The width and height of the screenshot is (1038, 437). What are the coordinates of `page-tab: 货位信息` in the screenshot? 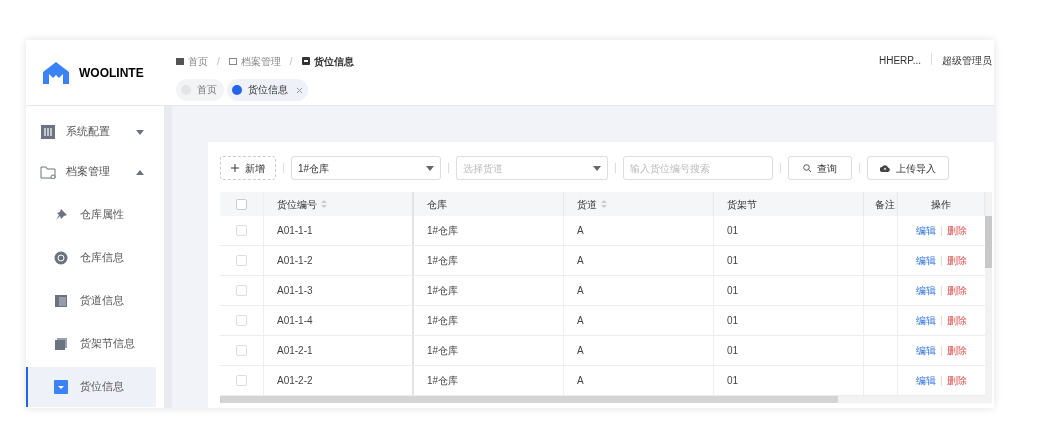 It's located at (267, 90).